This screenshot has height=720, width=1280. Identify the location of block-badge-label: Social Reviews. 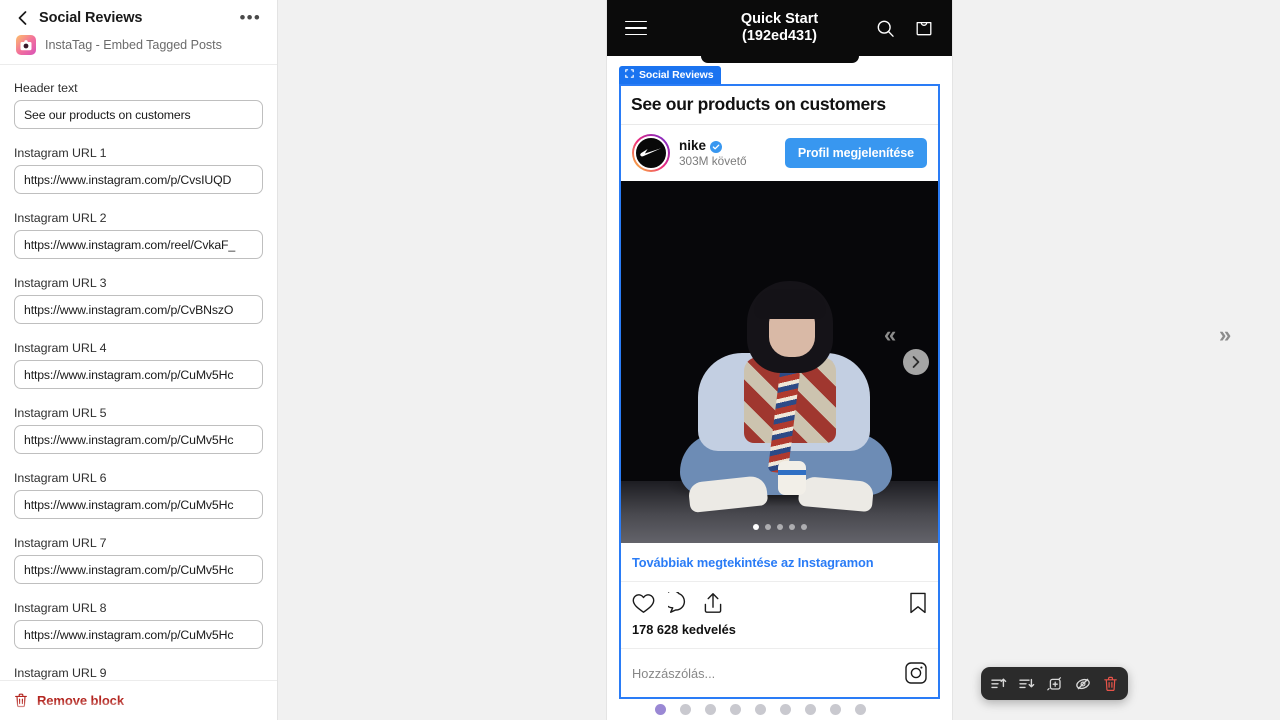
(676, 75).